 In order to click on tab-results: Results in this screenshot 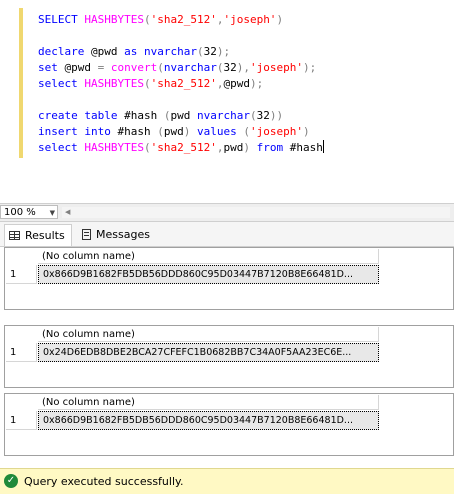, I will do `click(38, 235)`.